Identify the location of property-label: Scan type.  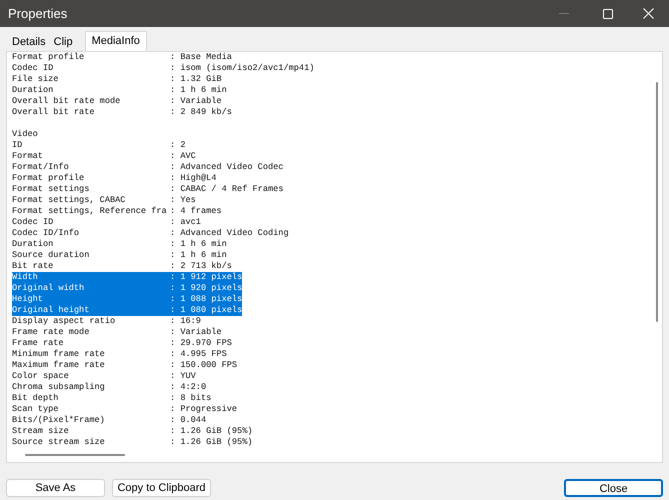
(36, 409).